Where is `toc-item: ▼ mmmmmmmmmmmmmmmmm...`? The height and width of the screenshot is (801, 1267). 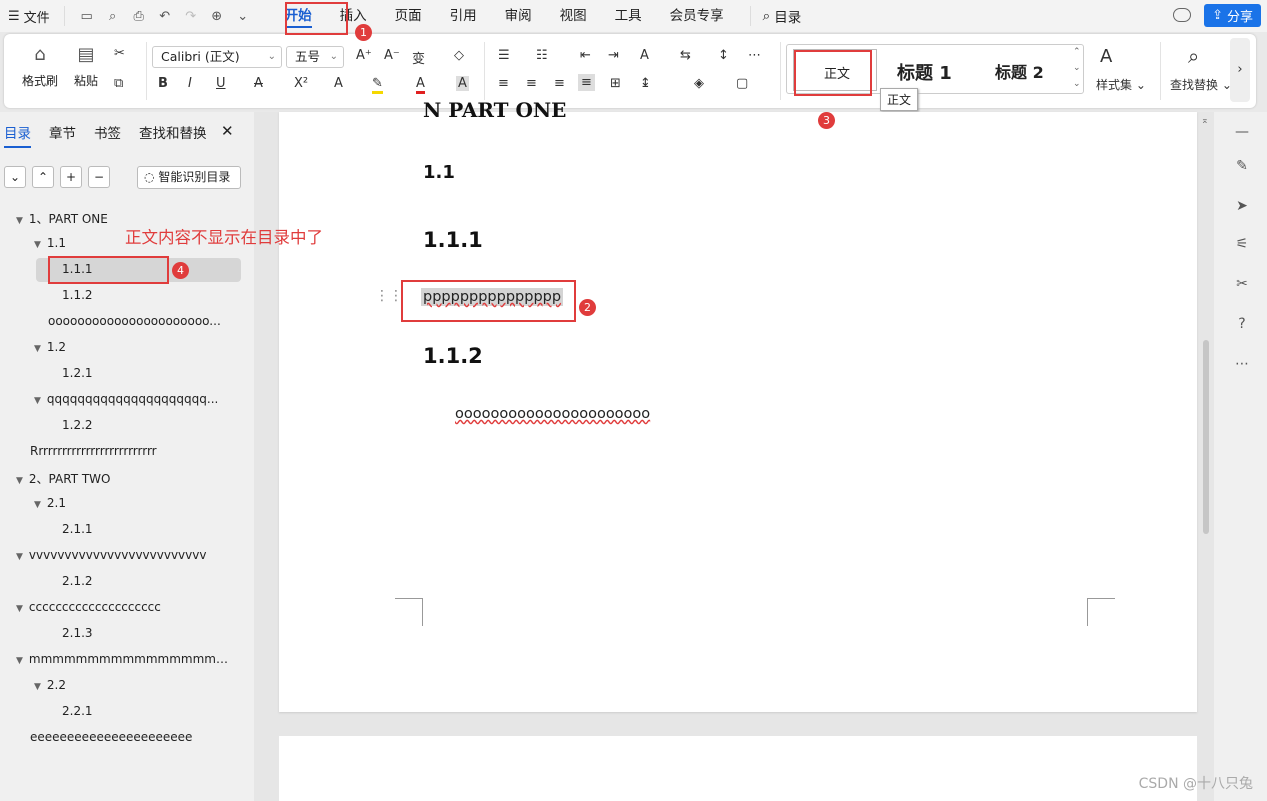
toc-item: ▼ mmmmmmmmmmmmmmmmm... is located at coordinates (126, 659).